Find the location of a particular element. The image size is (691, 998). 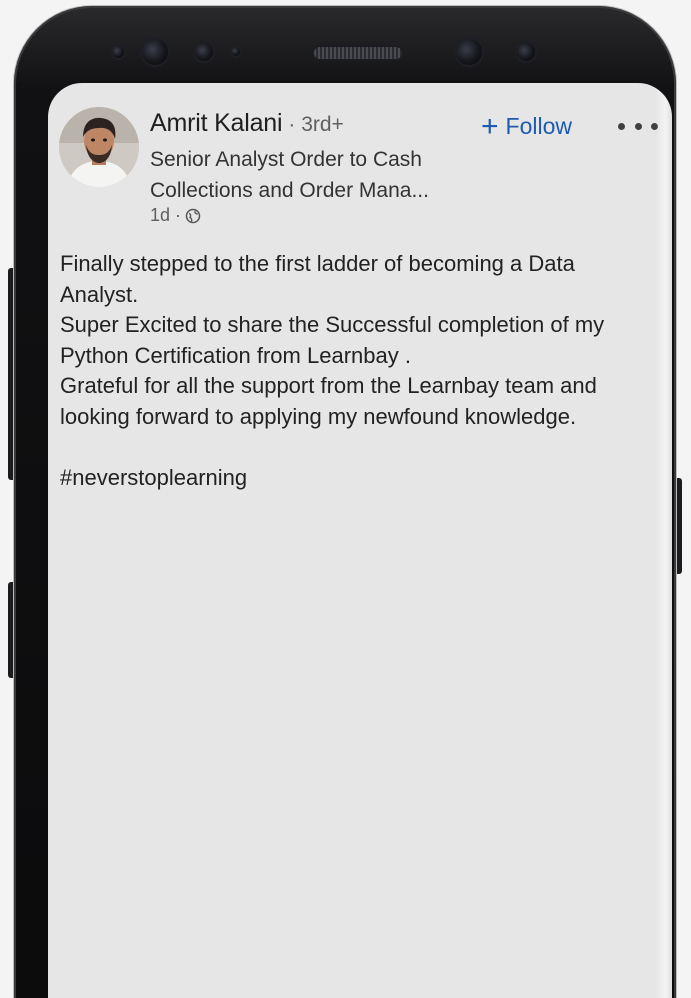

avatar is located at coordinates (99, 147).